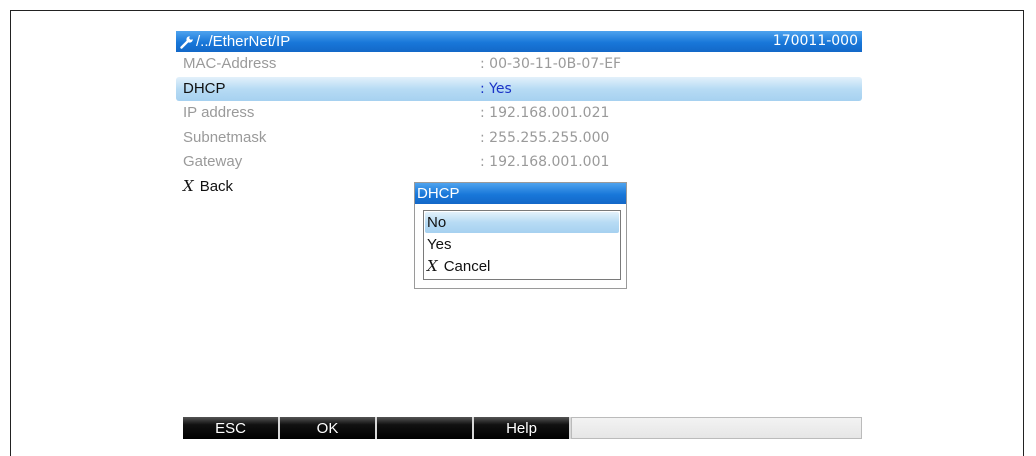 The height and width of the screenshot is (456, 1036). What do you see at coordinates (213, 161) in the screenshot?
I see `menu-row-label: Gateway` at bounding box center [213, 161].